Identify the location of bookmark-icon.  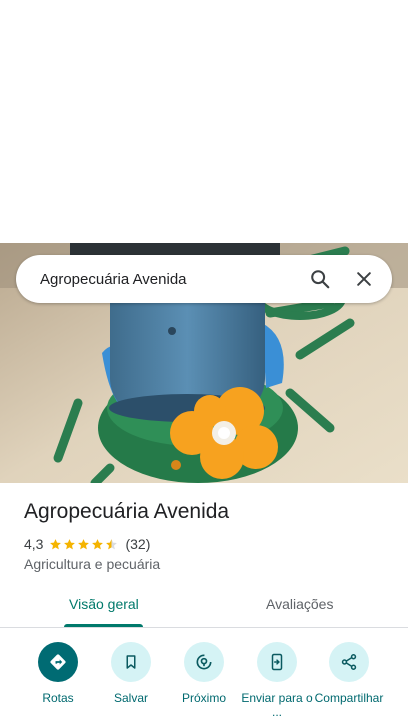
(131, 662).